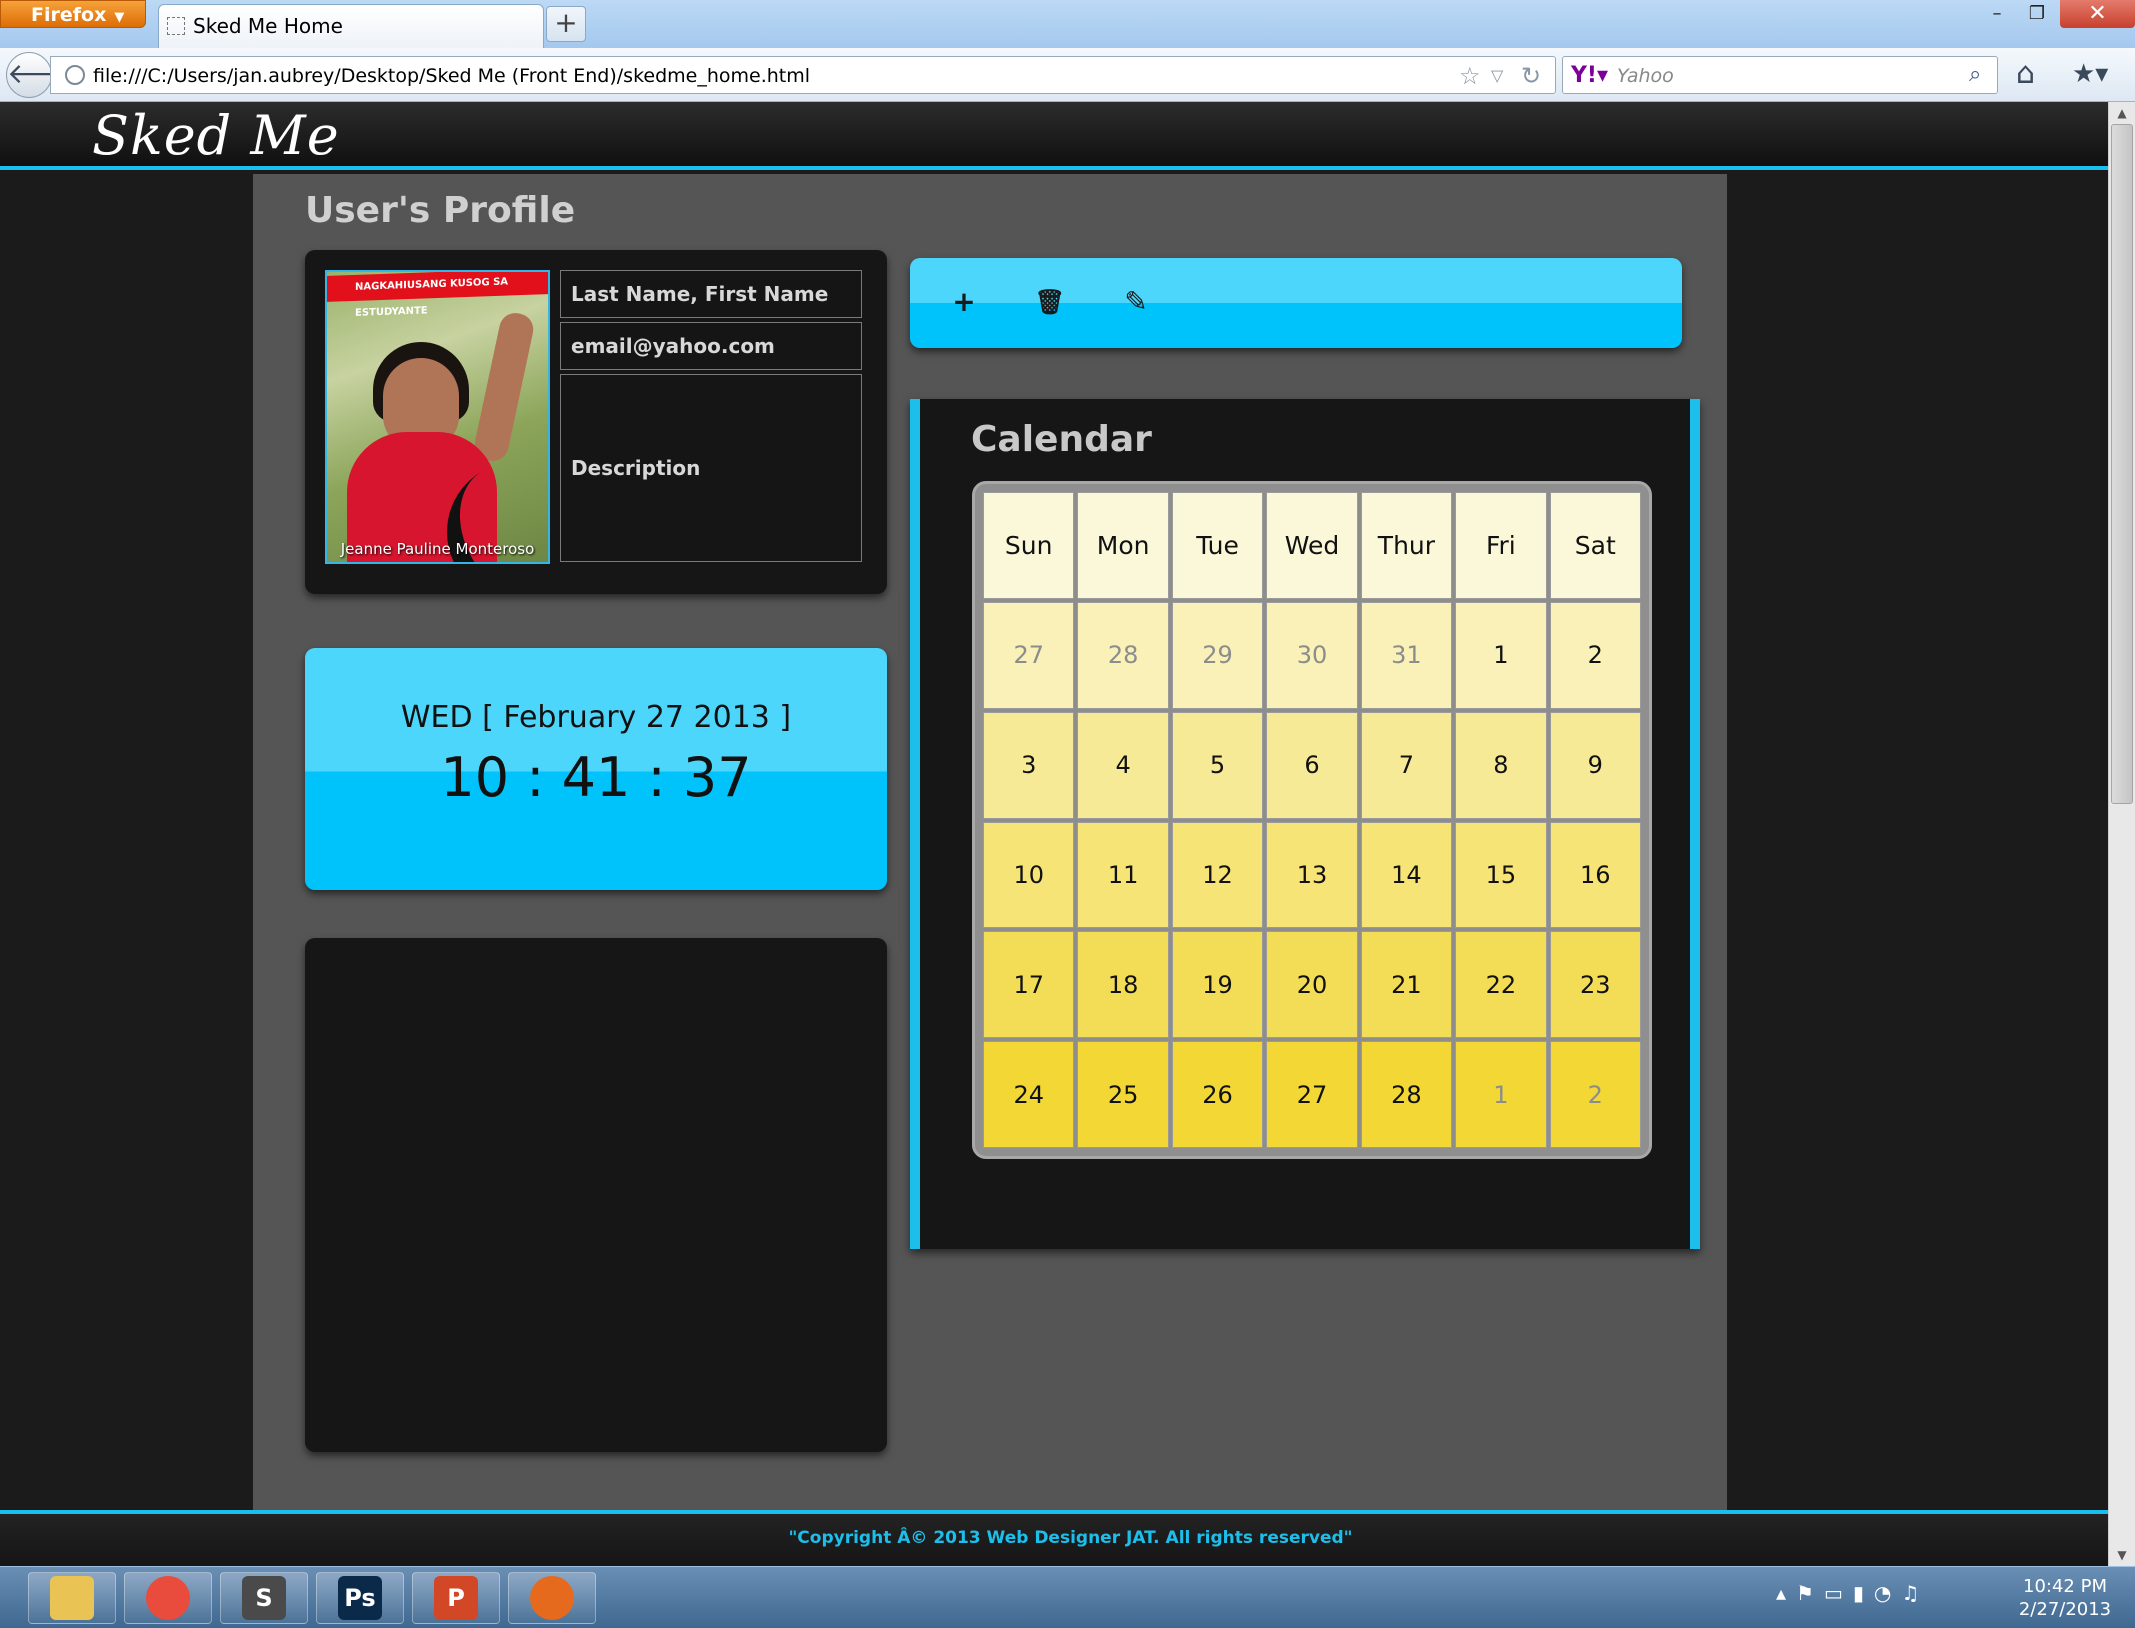 This screenshot has height=1628, width=2135. Describe the element at coordinates (456, 1598) in the screenshot. I see `taskbar-app-button: P` at that location.